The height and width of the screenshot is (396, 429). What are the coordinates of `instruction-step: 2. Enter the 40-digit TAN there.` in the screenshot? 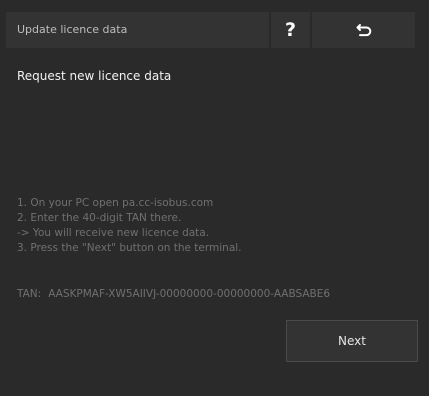 It's located at (99, 218).